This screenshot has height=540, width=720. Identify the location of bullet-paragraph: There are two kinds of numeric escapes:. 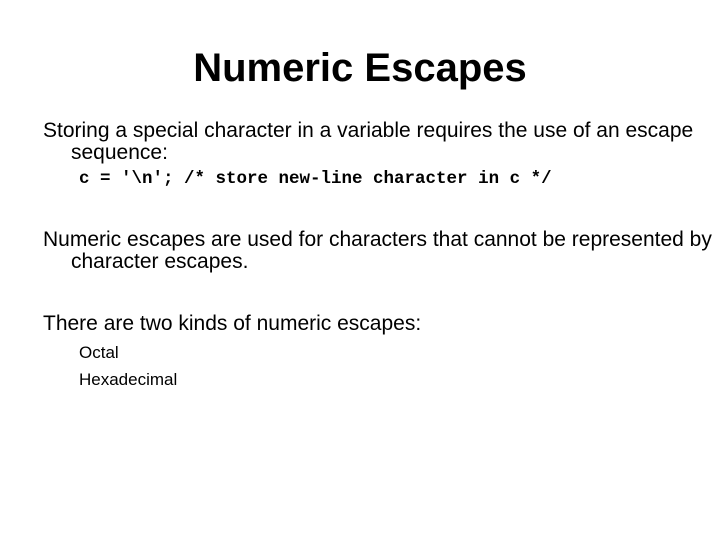
(232, 323).